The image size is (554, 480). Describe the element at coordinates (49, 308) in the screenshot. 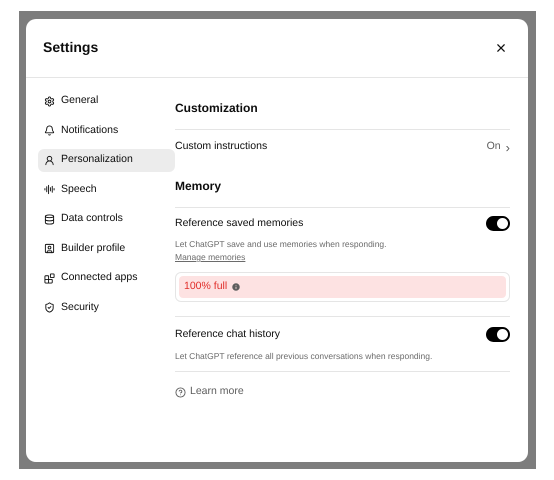

I see `shield-icon` at that location.